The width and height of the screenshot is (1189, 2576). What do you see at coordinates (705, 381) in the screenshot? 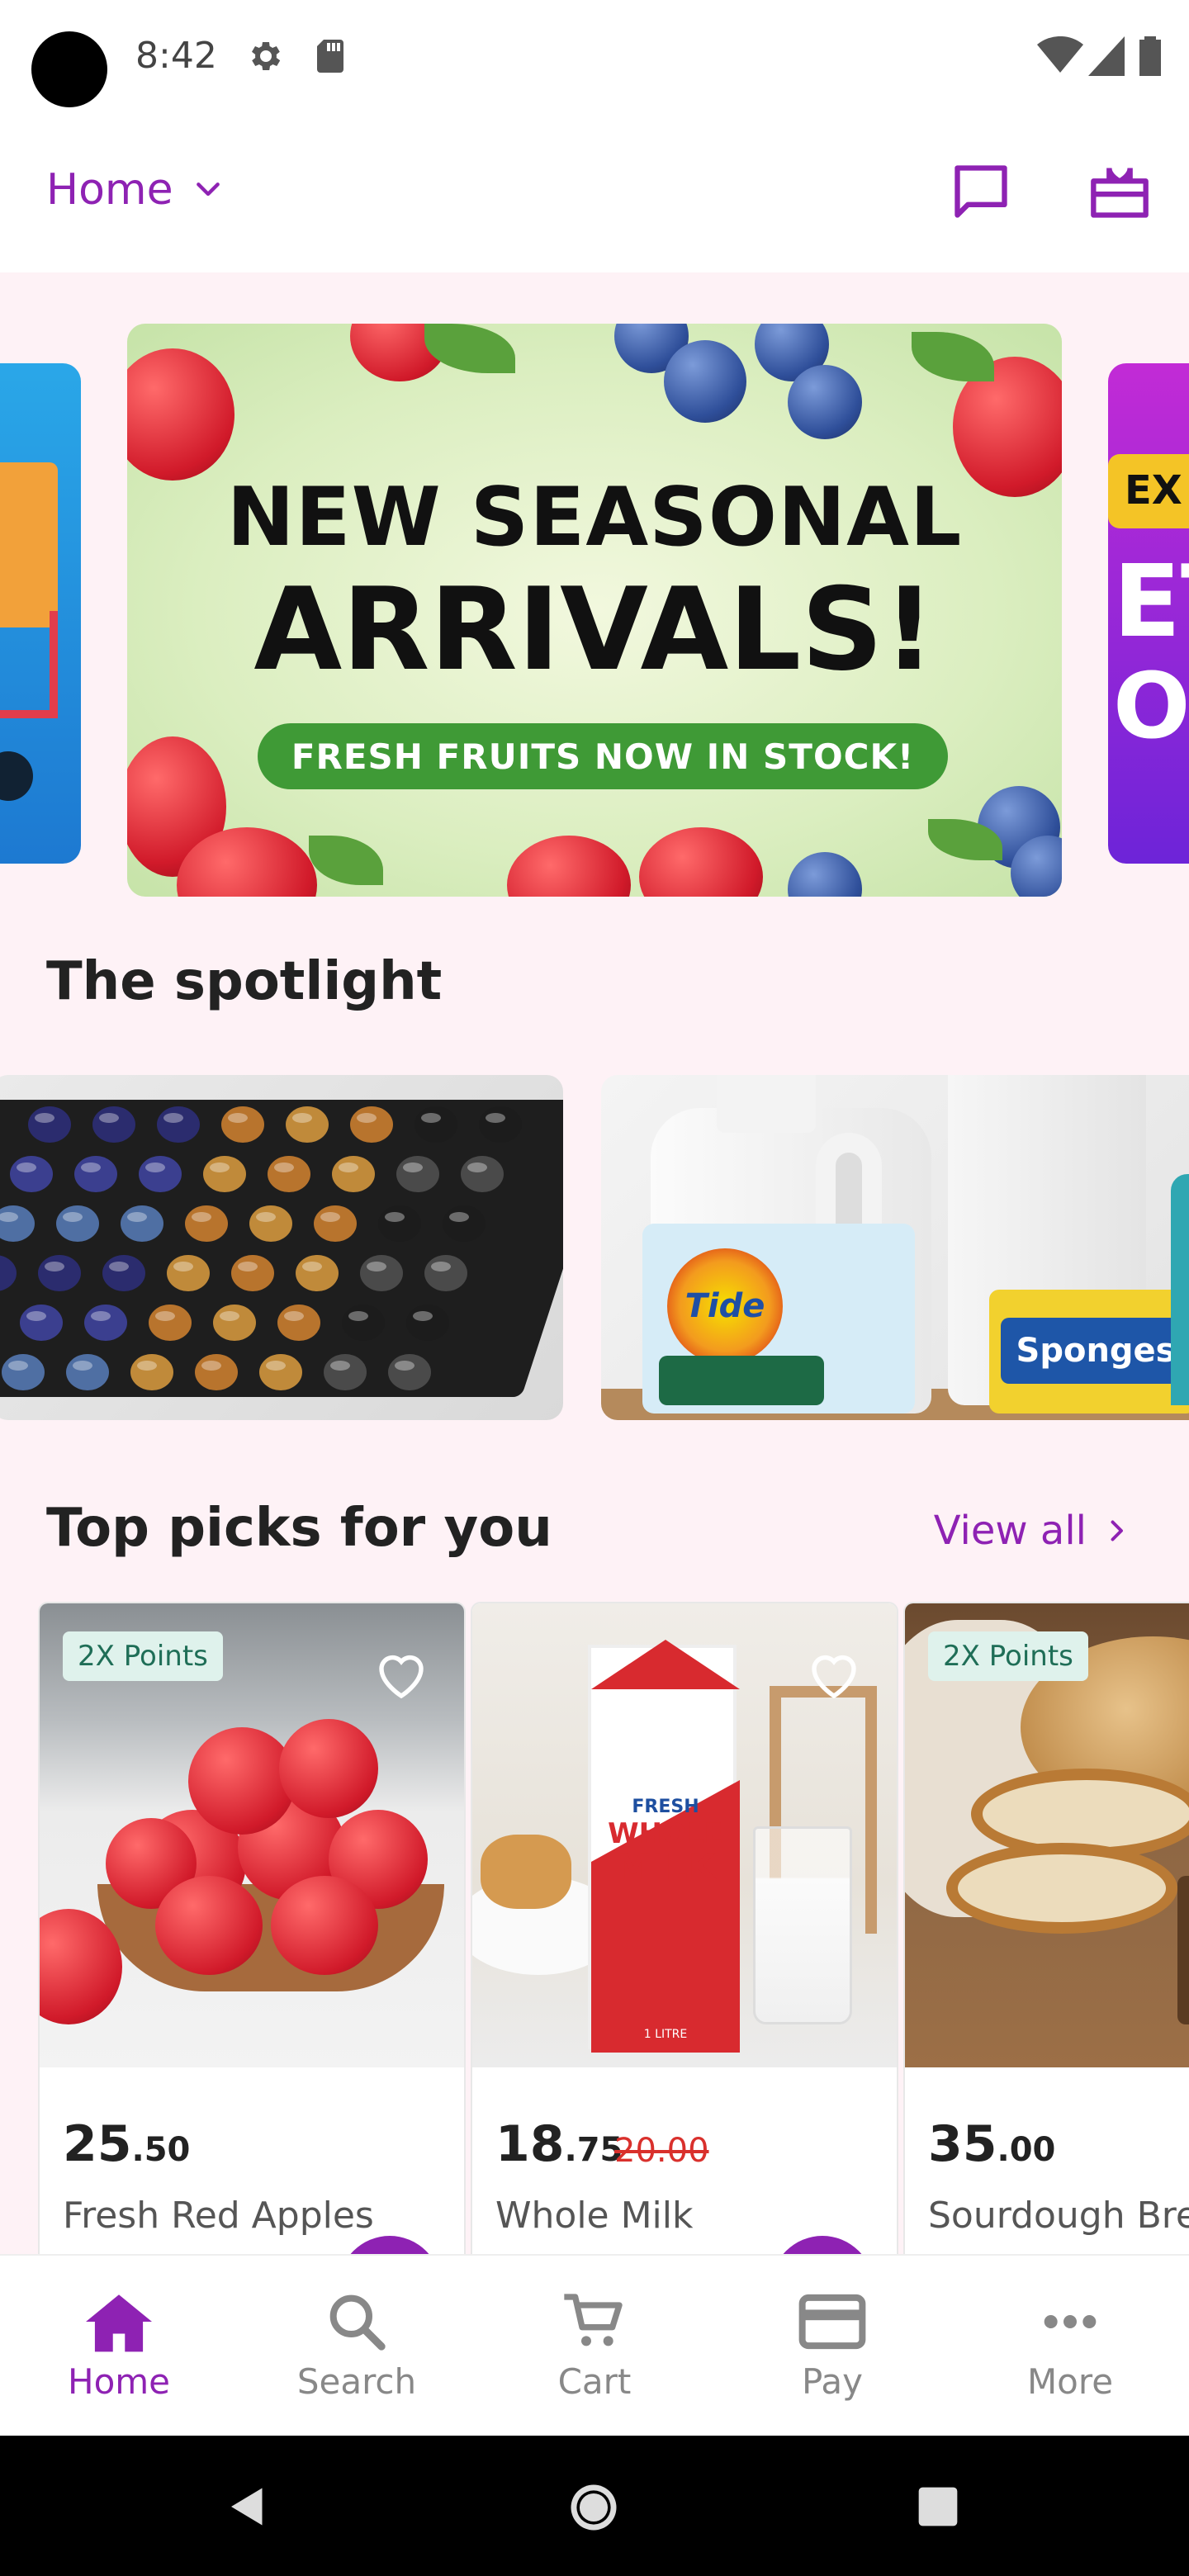
I see `blueberry-decoration` at bounding box center [705, 381].